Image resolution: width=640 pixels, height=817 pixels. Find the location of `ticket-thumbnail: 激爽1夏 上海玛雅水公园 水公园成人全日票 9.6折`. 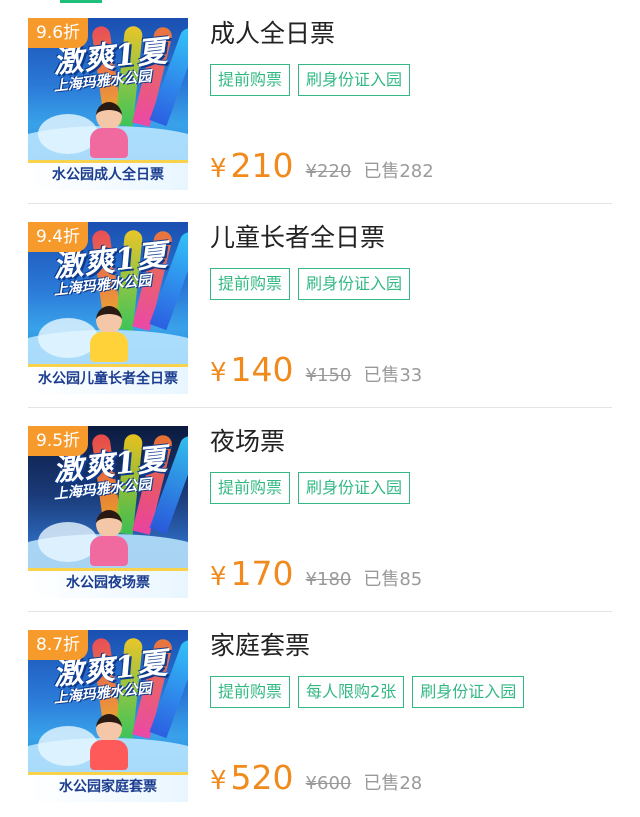

ticket-thumbnail: 激爽1夏 上海玛雅水公园 水公园成人全日票 9.6折 is located at coordinates (108, 104).